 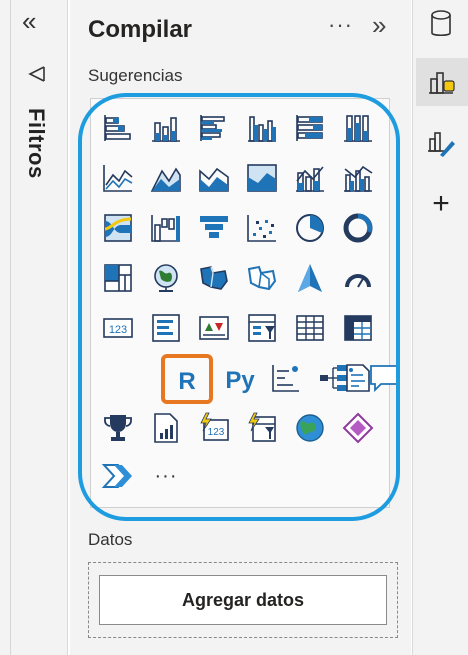 What do you see at coordinates (36, 143) in the screenshot?
I see `filters-label: Filtros` at bounding box center [36, 143].